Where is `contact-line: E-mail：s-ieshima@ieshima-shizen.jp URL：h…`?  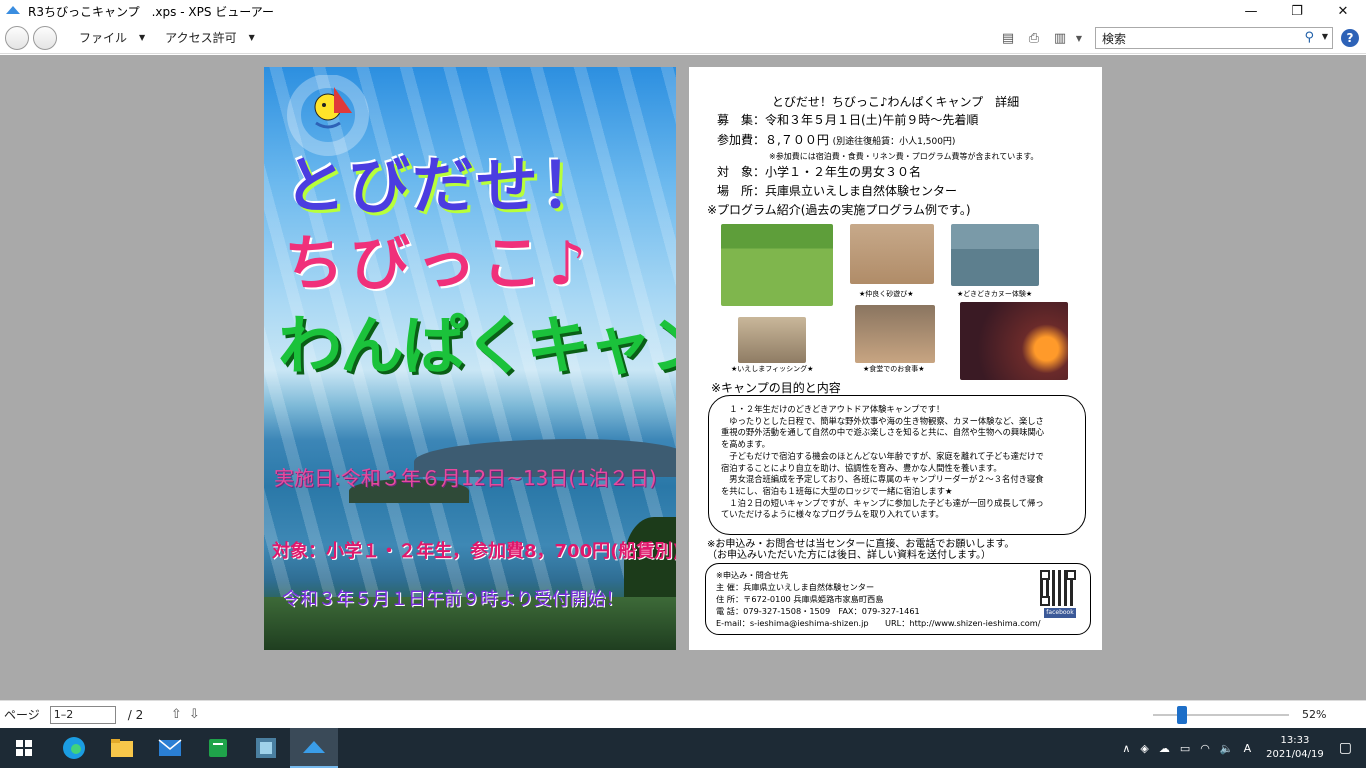
contact-line: E-mail：s-ieshima@ieshima-shizen.jp URL：h… is located at coordinates (878, 623).